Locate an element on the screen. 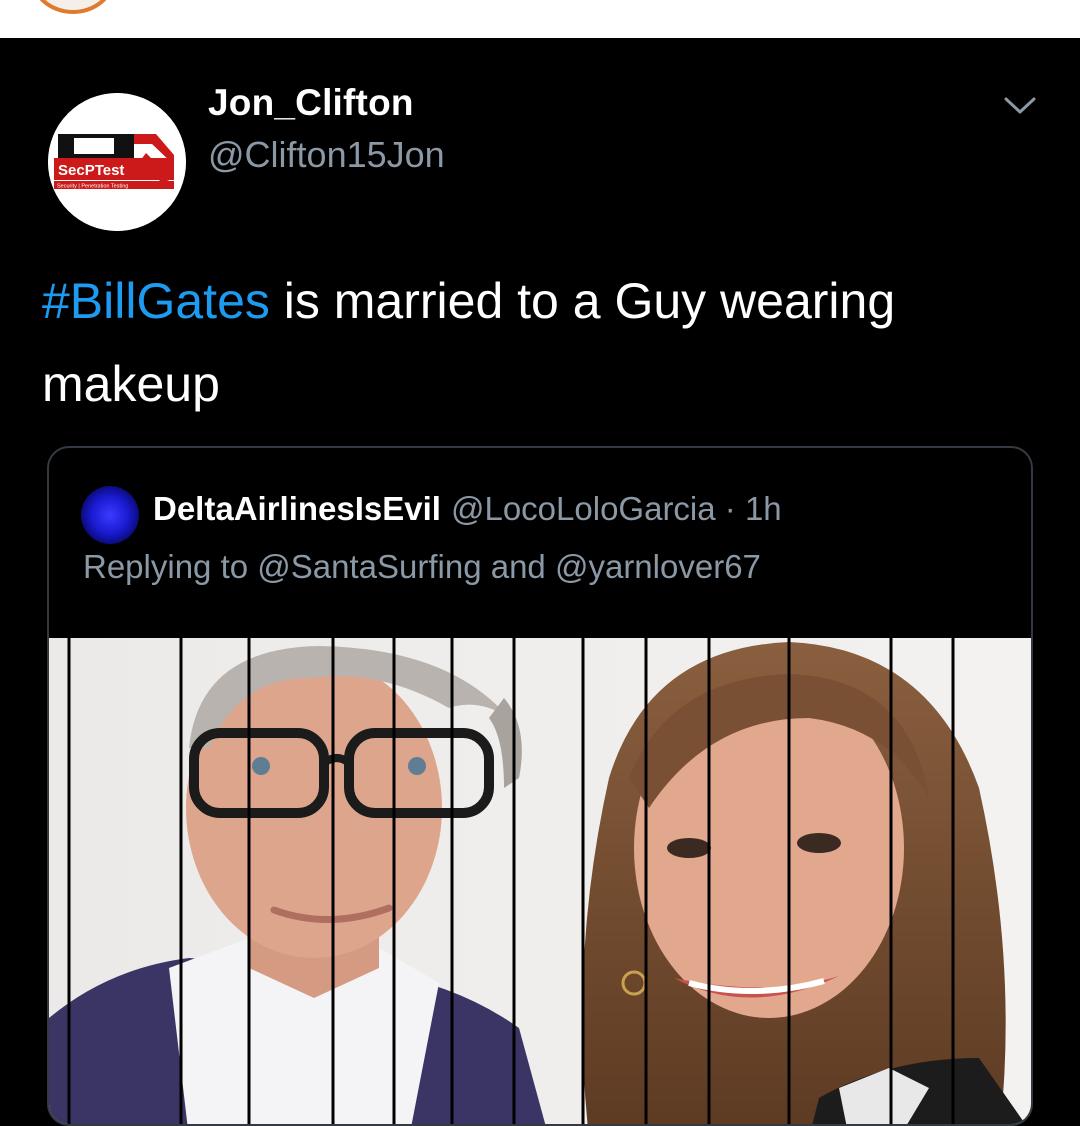 This screenshot has height=1126, width=1080. chevron-down-icon is located at coordinates (1020, 105).